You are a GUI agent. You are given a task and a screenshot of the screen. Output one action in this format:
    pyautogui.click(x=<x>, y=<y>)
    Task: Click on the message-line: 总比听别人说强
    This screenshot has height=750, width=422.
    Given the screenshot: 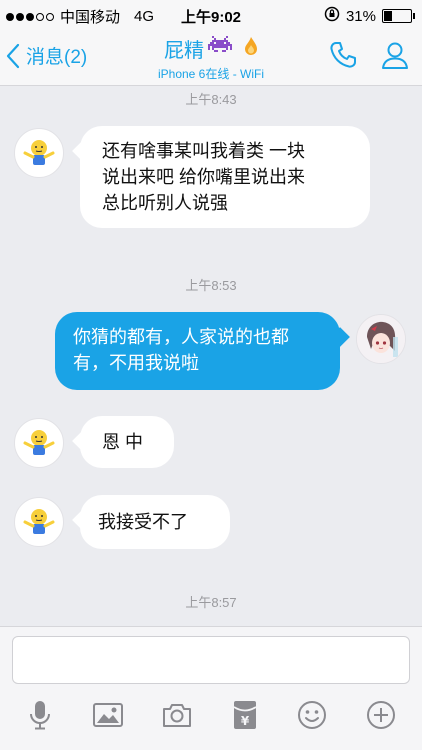 What is the action you would take?
    pyautogui.click(x=165, y=203)
    